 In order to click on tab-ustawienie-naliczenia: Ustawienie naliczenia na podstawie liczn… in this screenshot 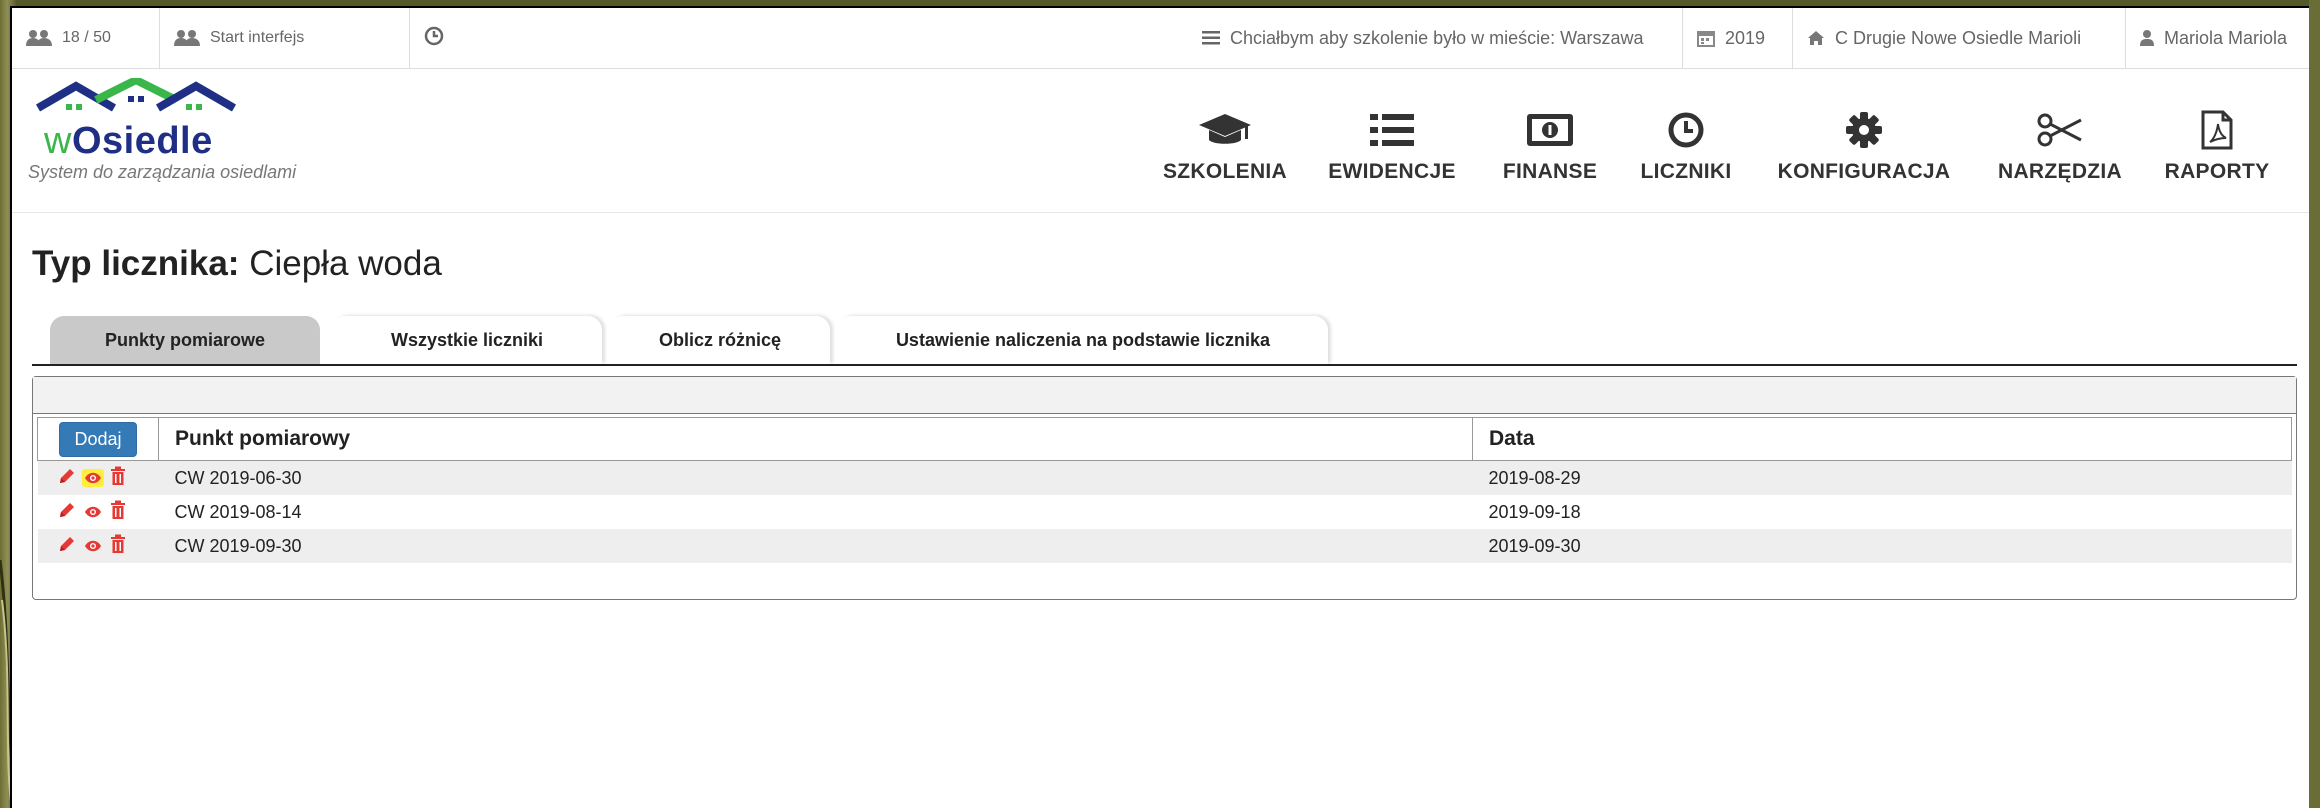, I will do `click(1083, 340)`.